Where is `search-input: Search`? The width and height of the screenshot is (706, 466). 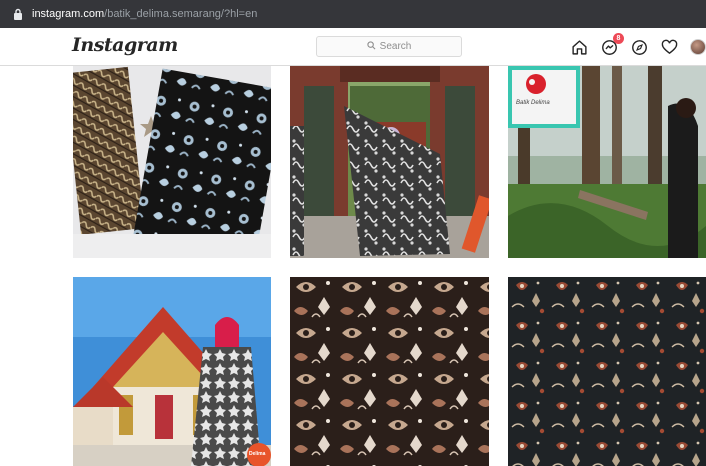 search-input: Search is located at coordinates (389, 46).